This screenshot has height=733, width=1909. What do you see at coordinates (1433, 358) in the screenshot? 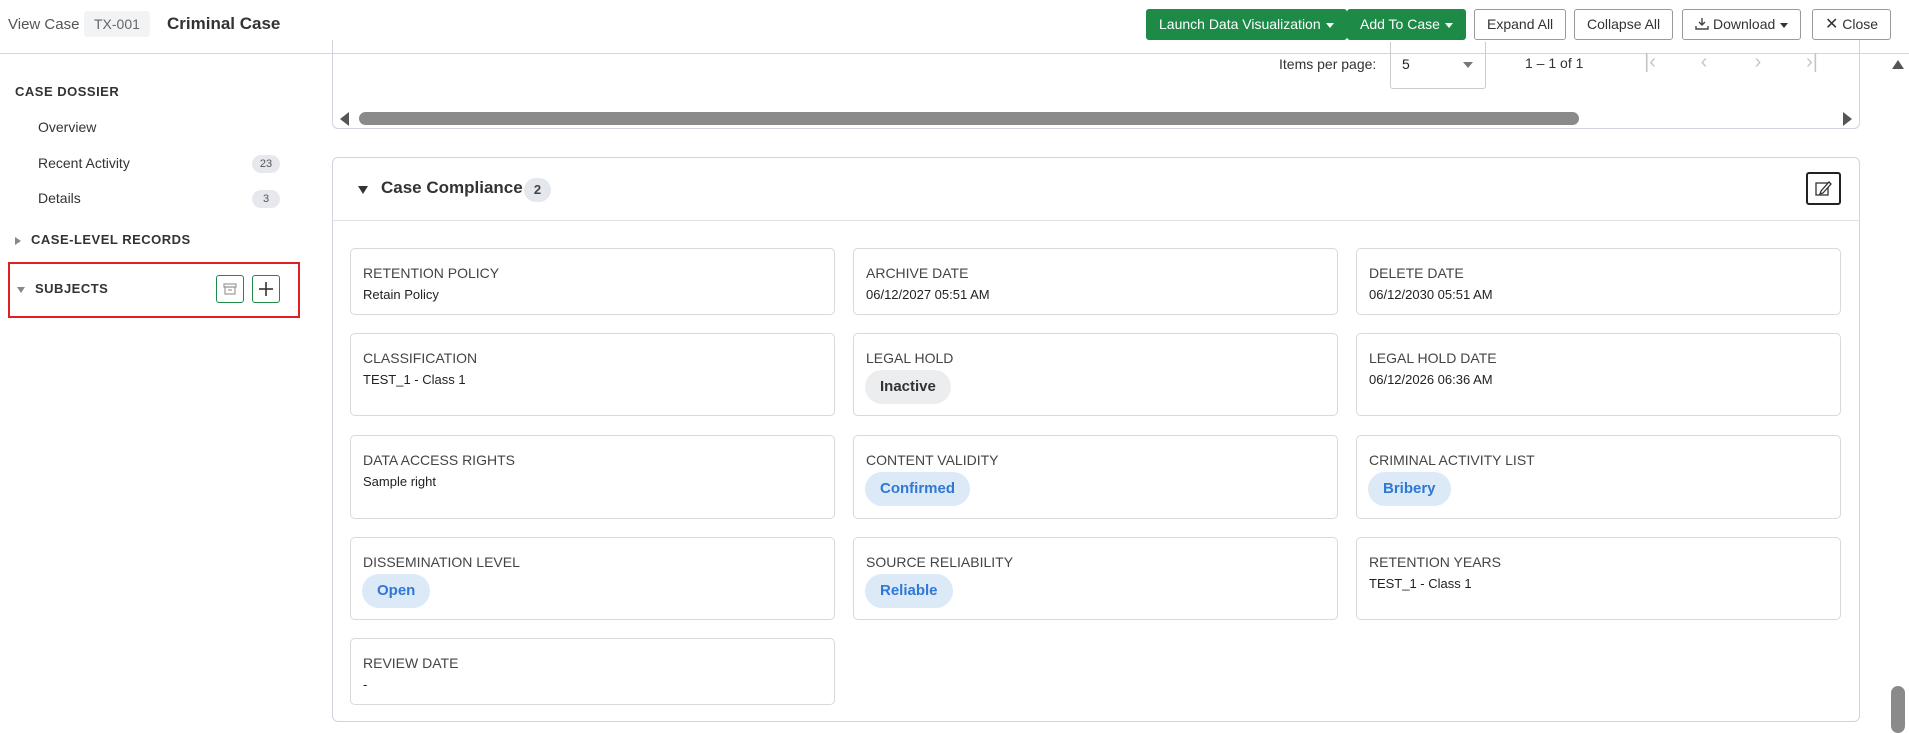
I see `field-label: LEGAL HOLD DATE` at bounding box center [1433, 358].